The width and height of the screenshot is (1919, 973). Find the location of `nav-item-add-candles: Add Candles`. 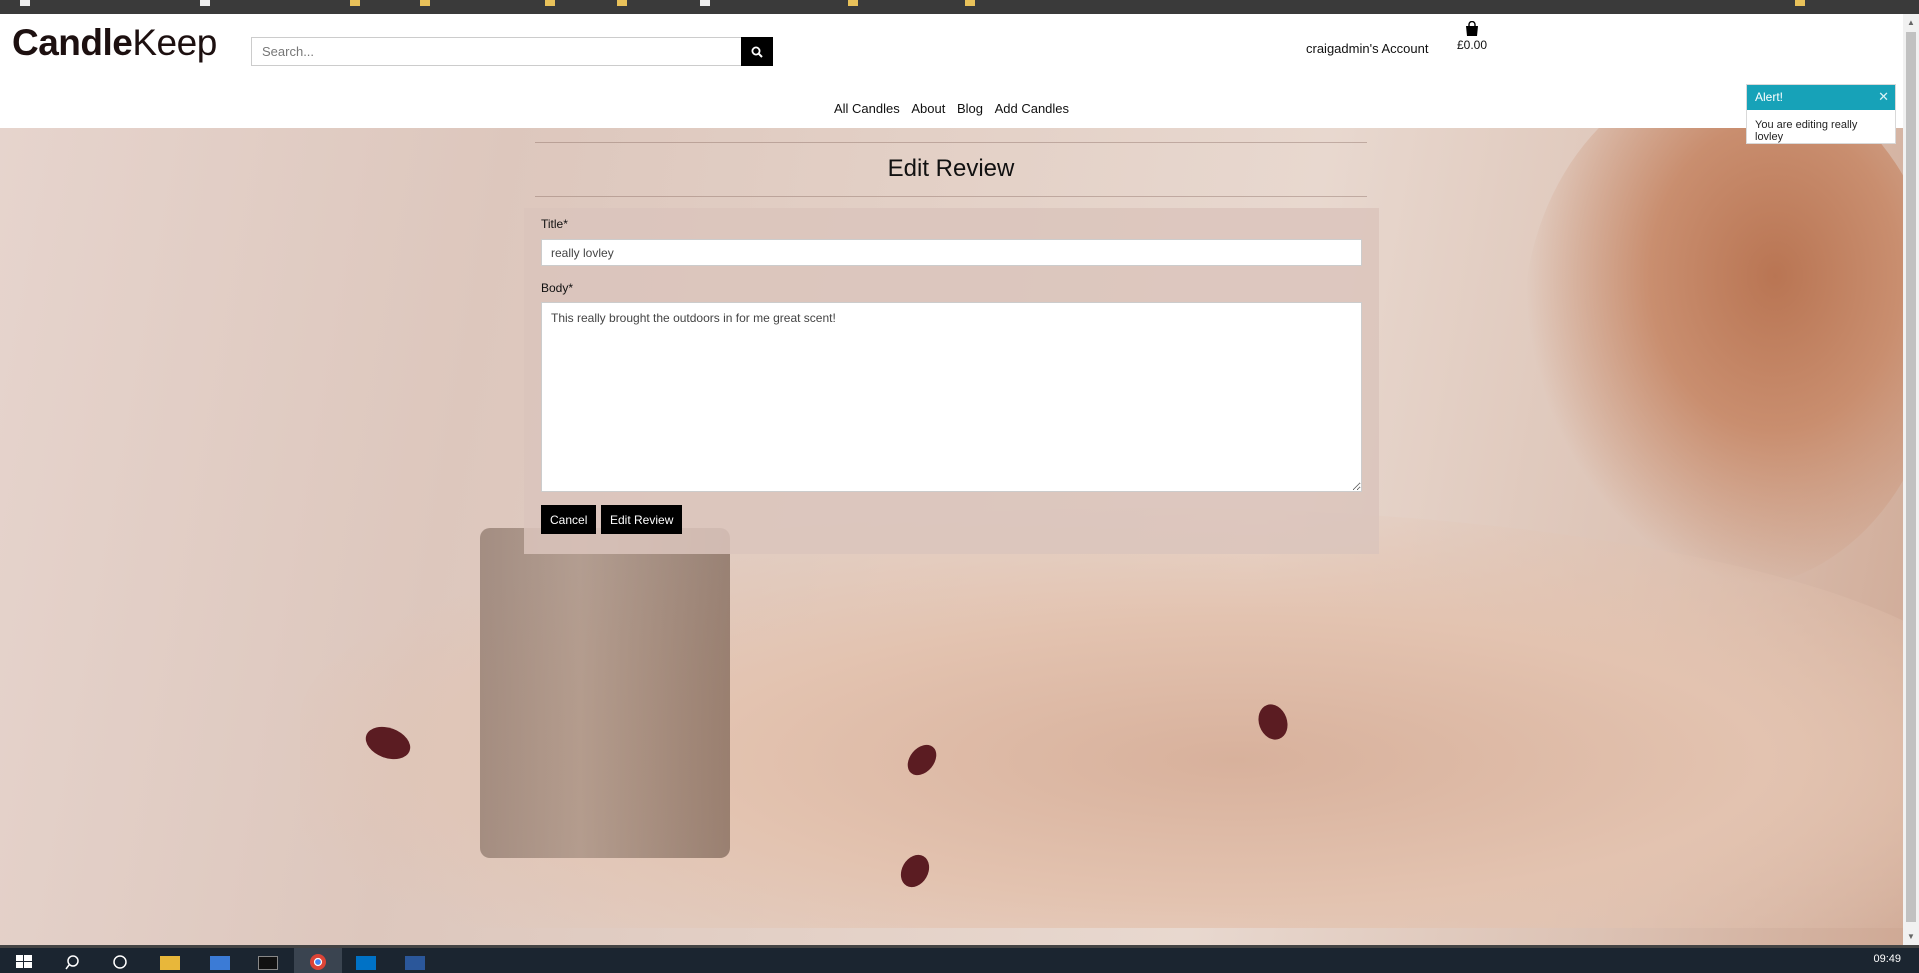

nav-item-add-candles: Add Candles is located at coordinates (1032, 108).